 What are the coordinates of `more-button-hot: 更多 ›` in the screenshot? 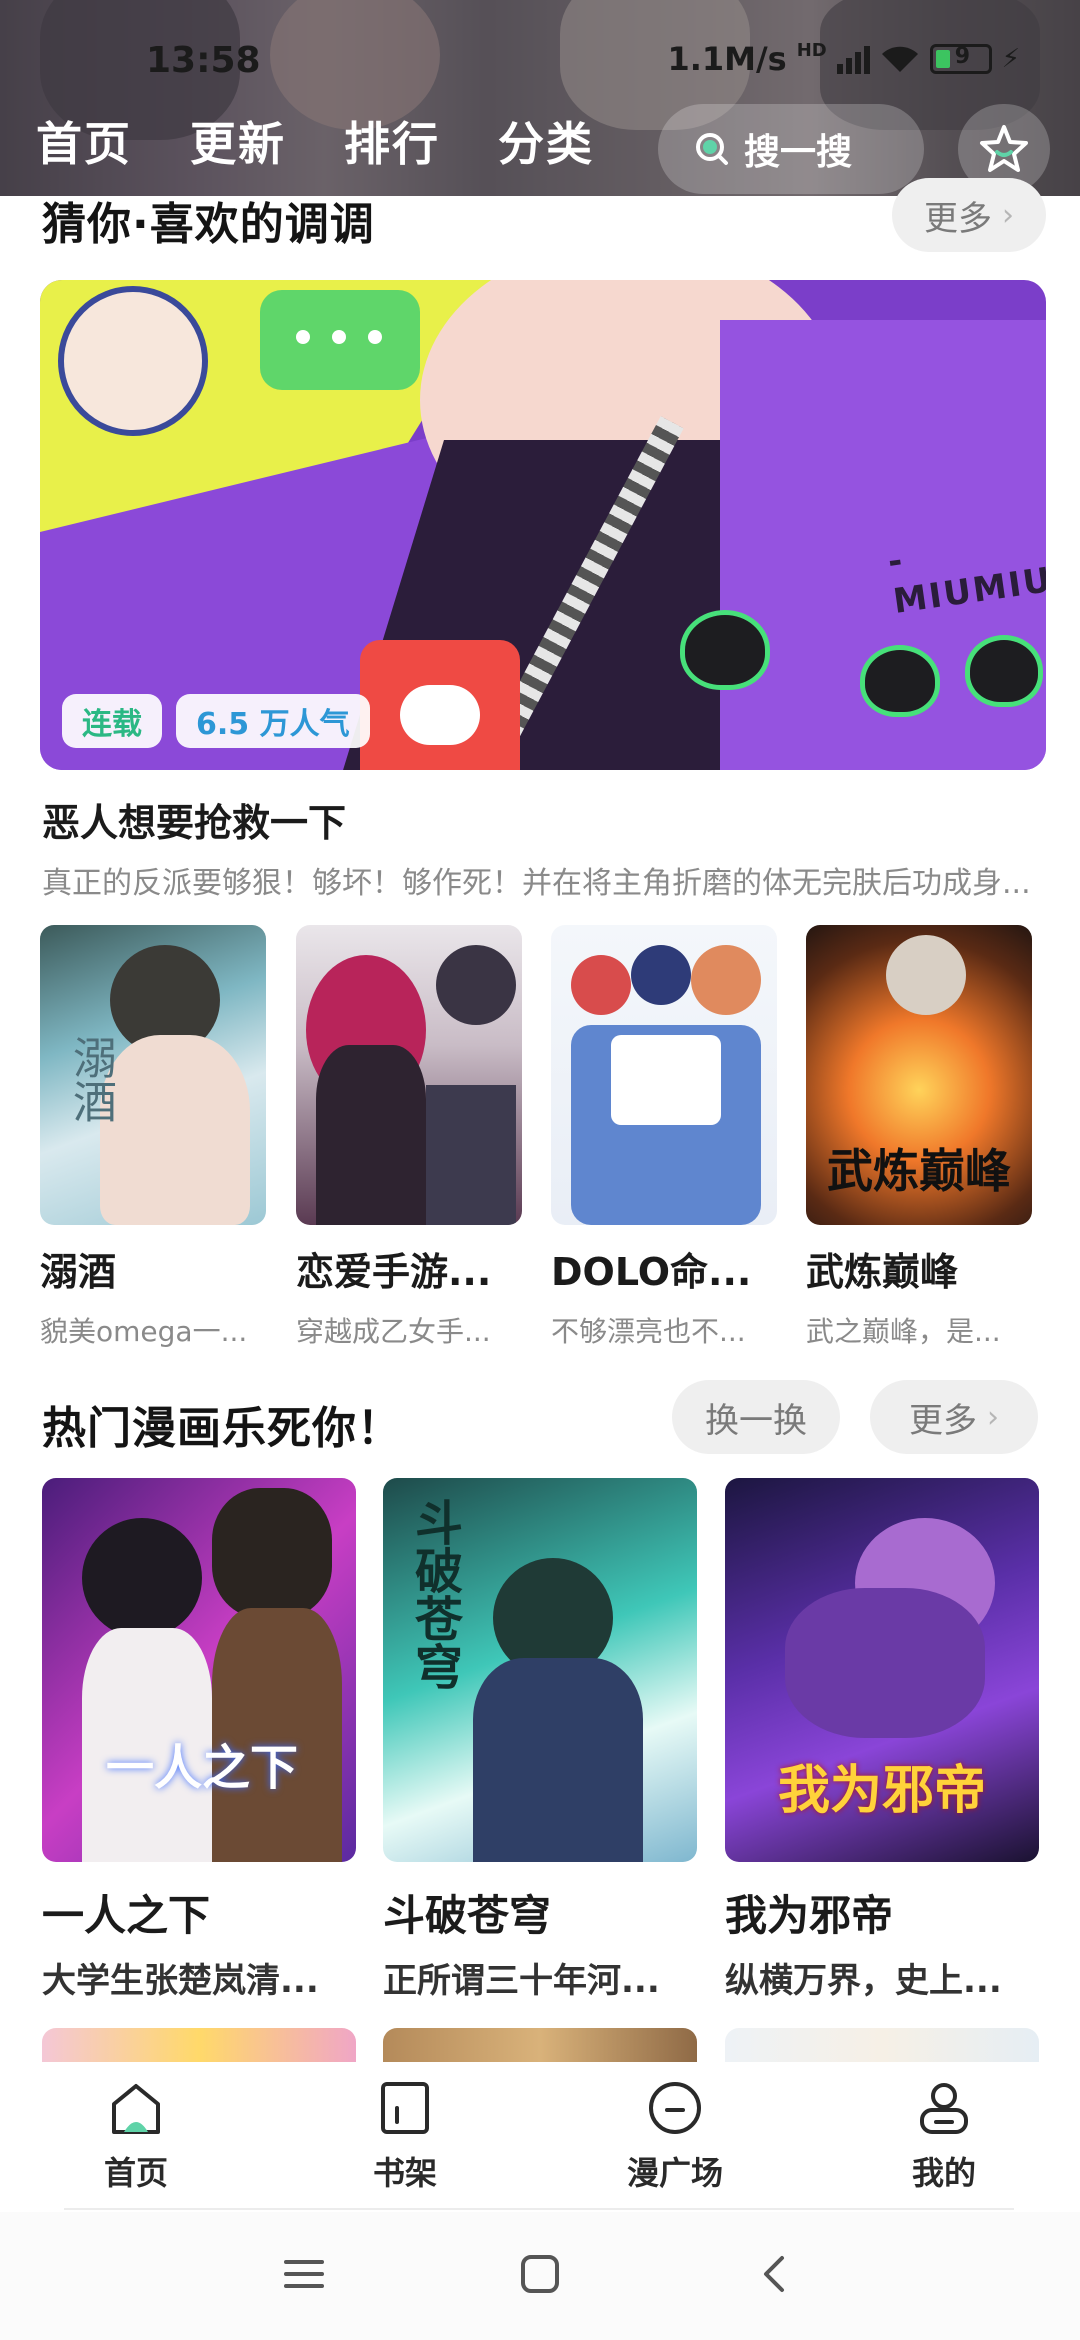 It's located at (954, 1417).